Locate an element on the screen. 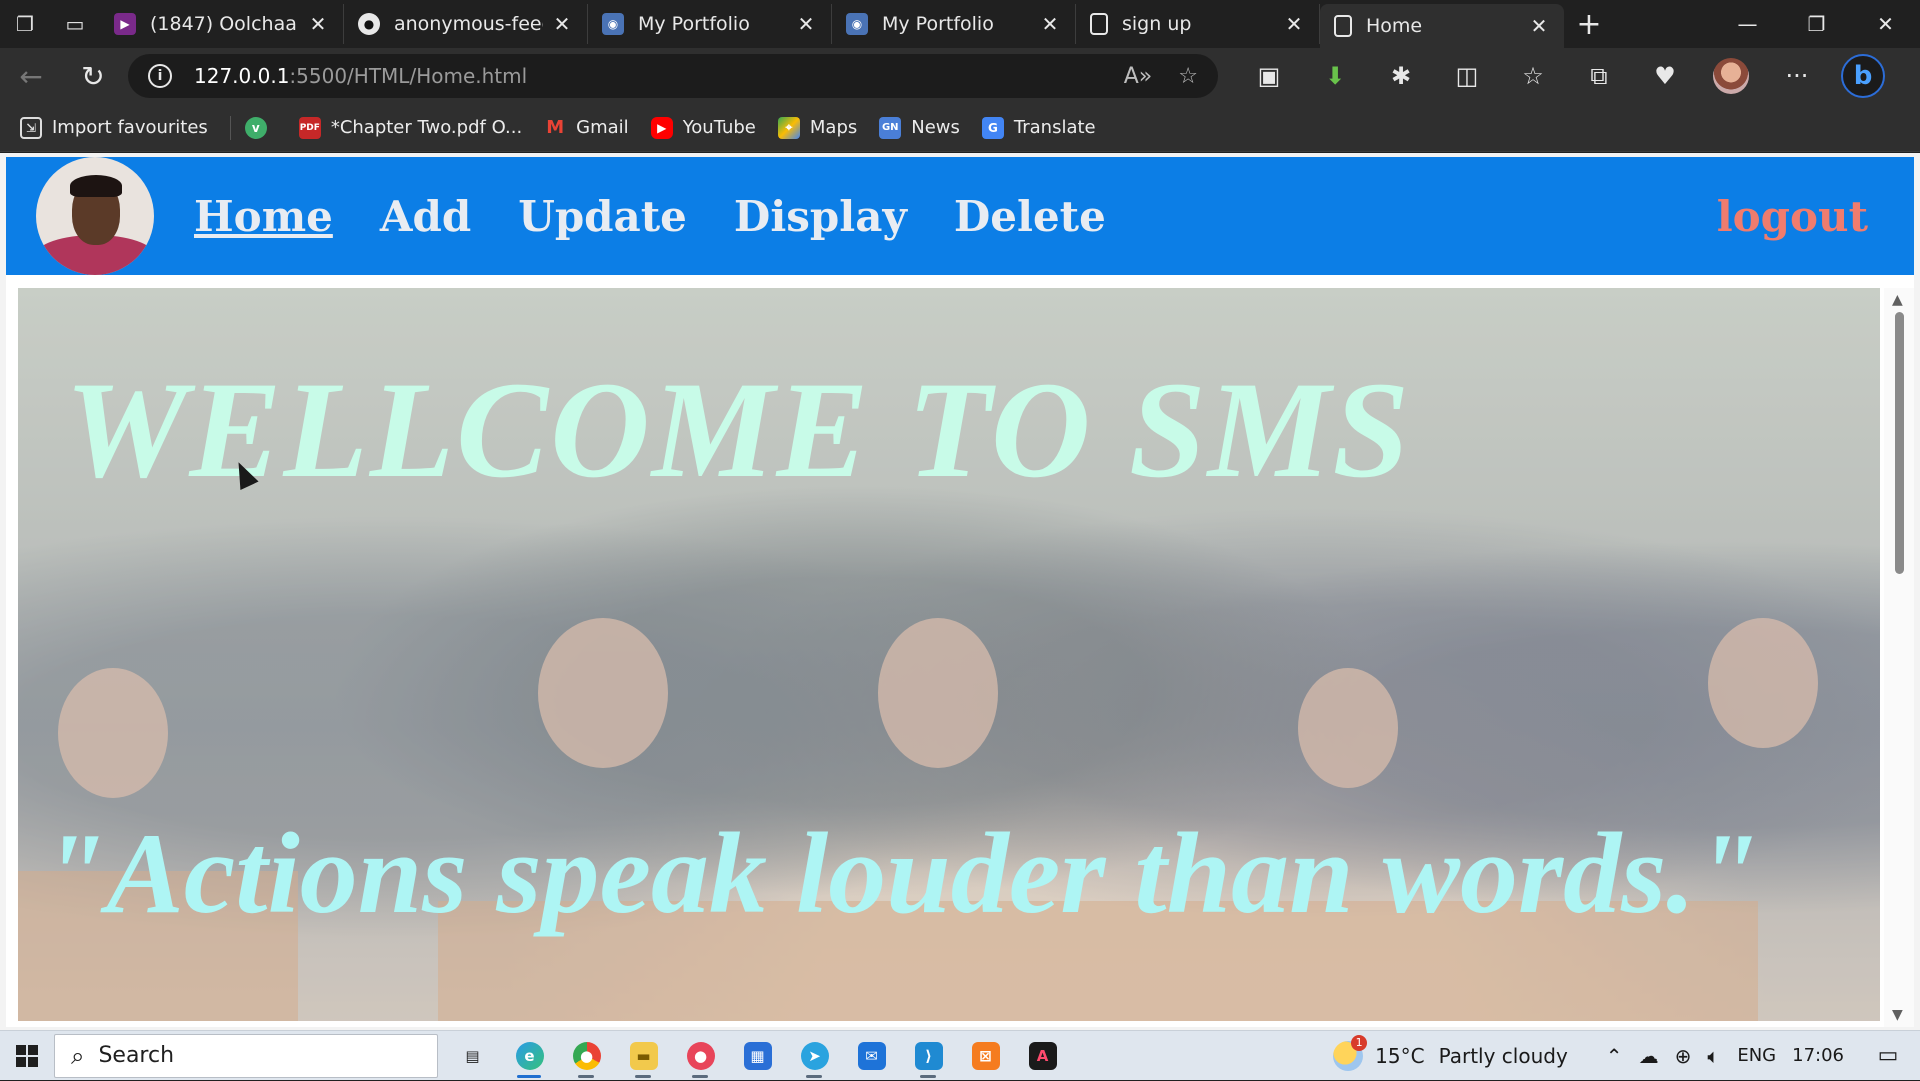  nav-link-delete: Delete is located at coordinates (1030, 216).